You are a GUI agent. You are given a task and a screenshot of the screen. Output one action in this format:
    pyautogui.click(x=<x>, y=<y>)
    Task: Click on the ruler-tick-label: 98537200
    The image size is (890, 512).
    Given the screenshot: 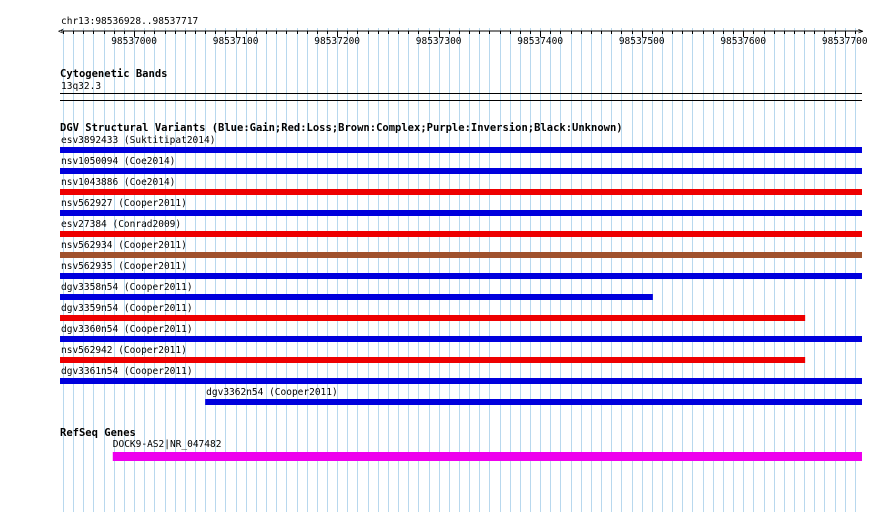 What is the action you would take?
    pyautogui.click(x=337, y=41)
    